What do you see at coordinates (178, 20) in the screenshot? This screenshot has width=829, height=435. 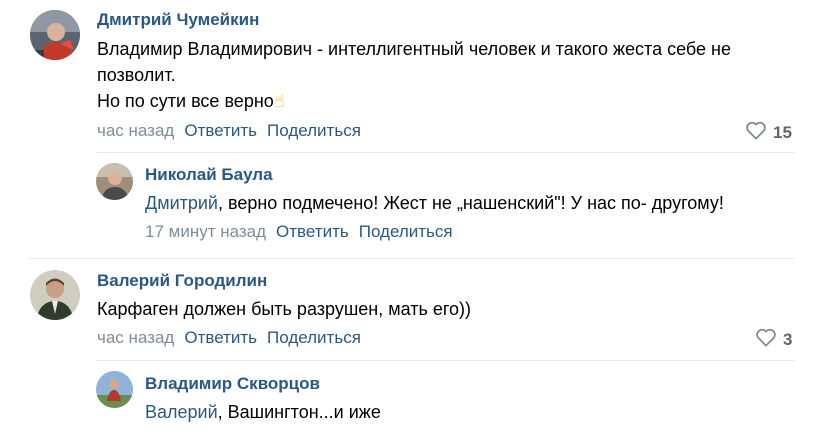 I see `comment-author: Дмитрий Чумейкин` at bounding box center [178, 20].